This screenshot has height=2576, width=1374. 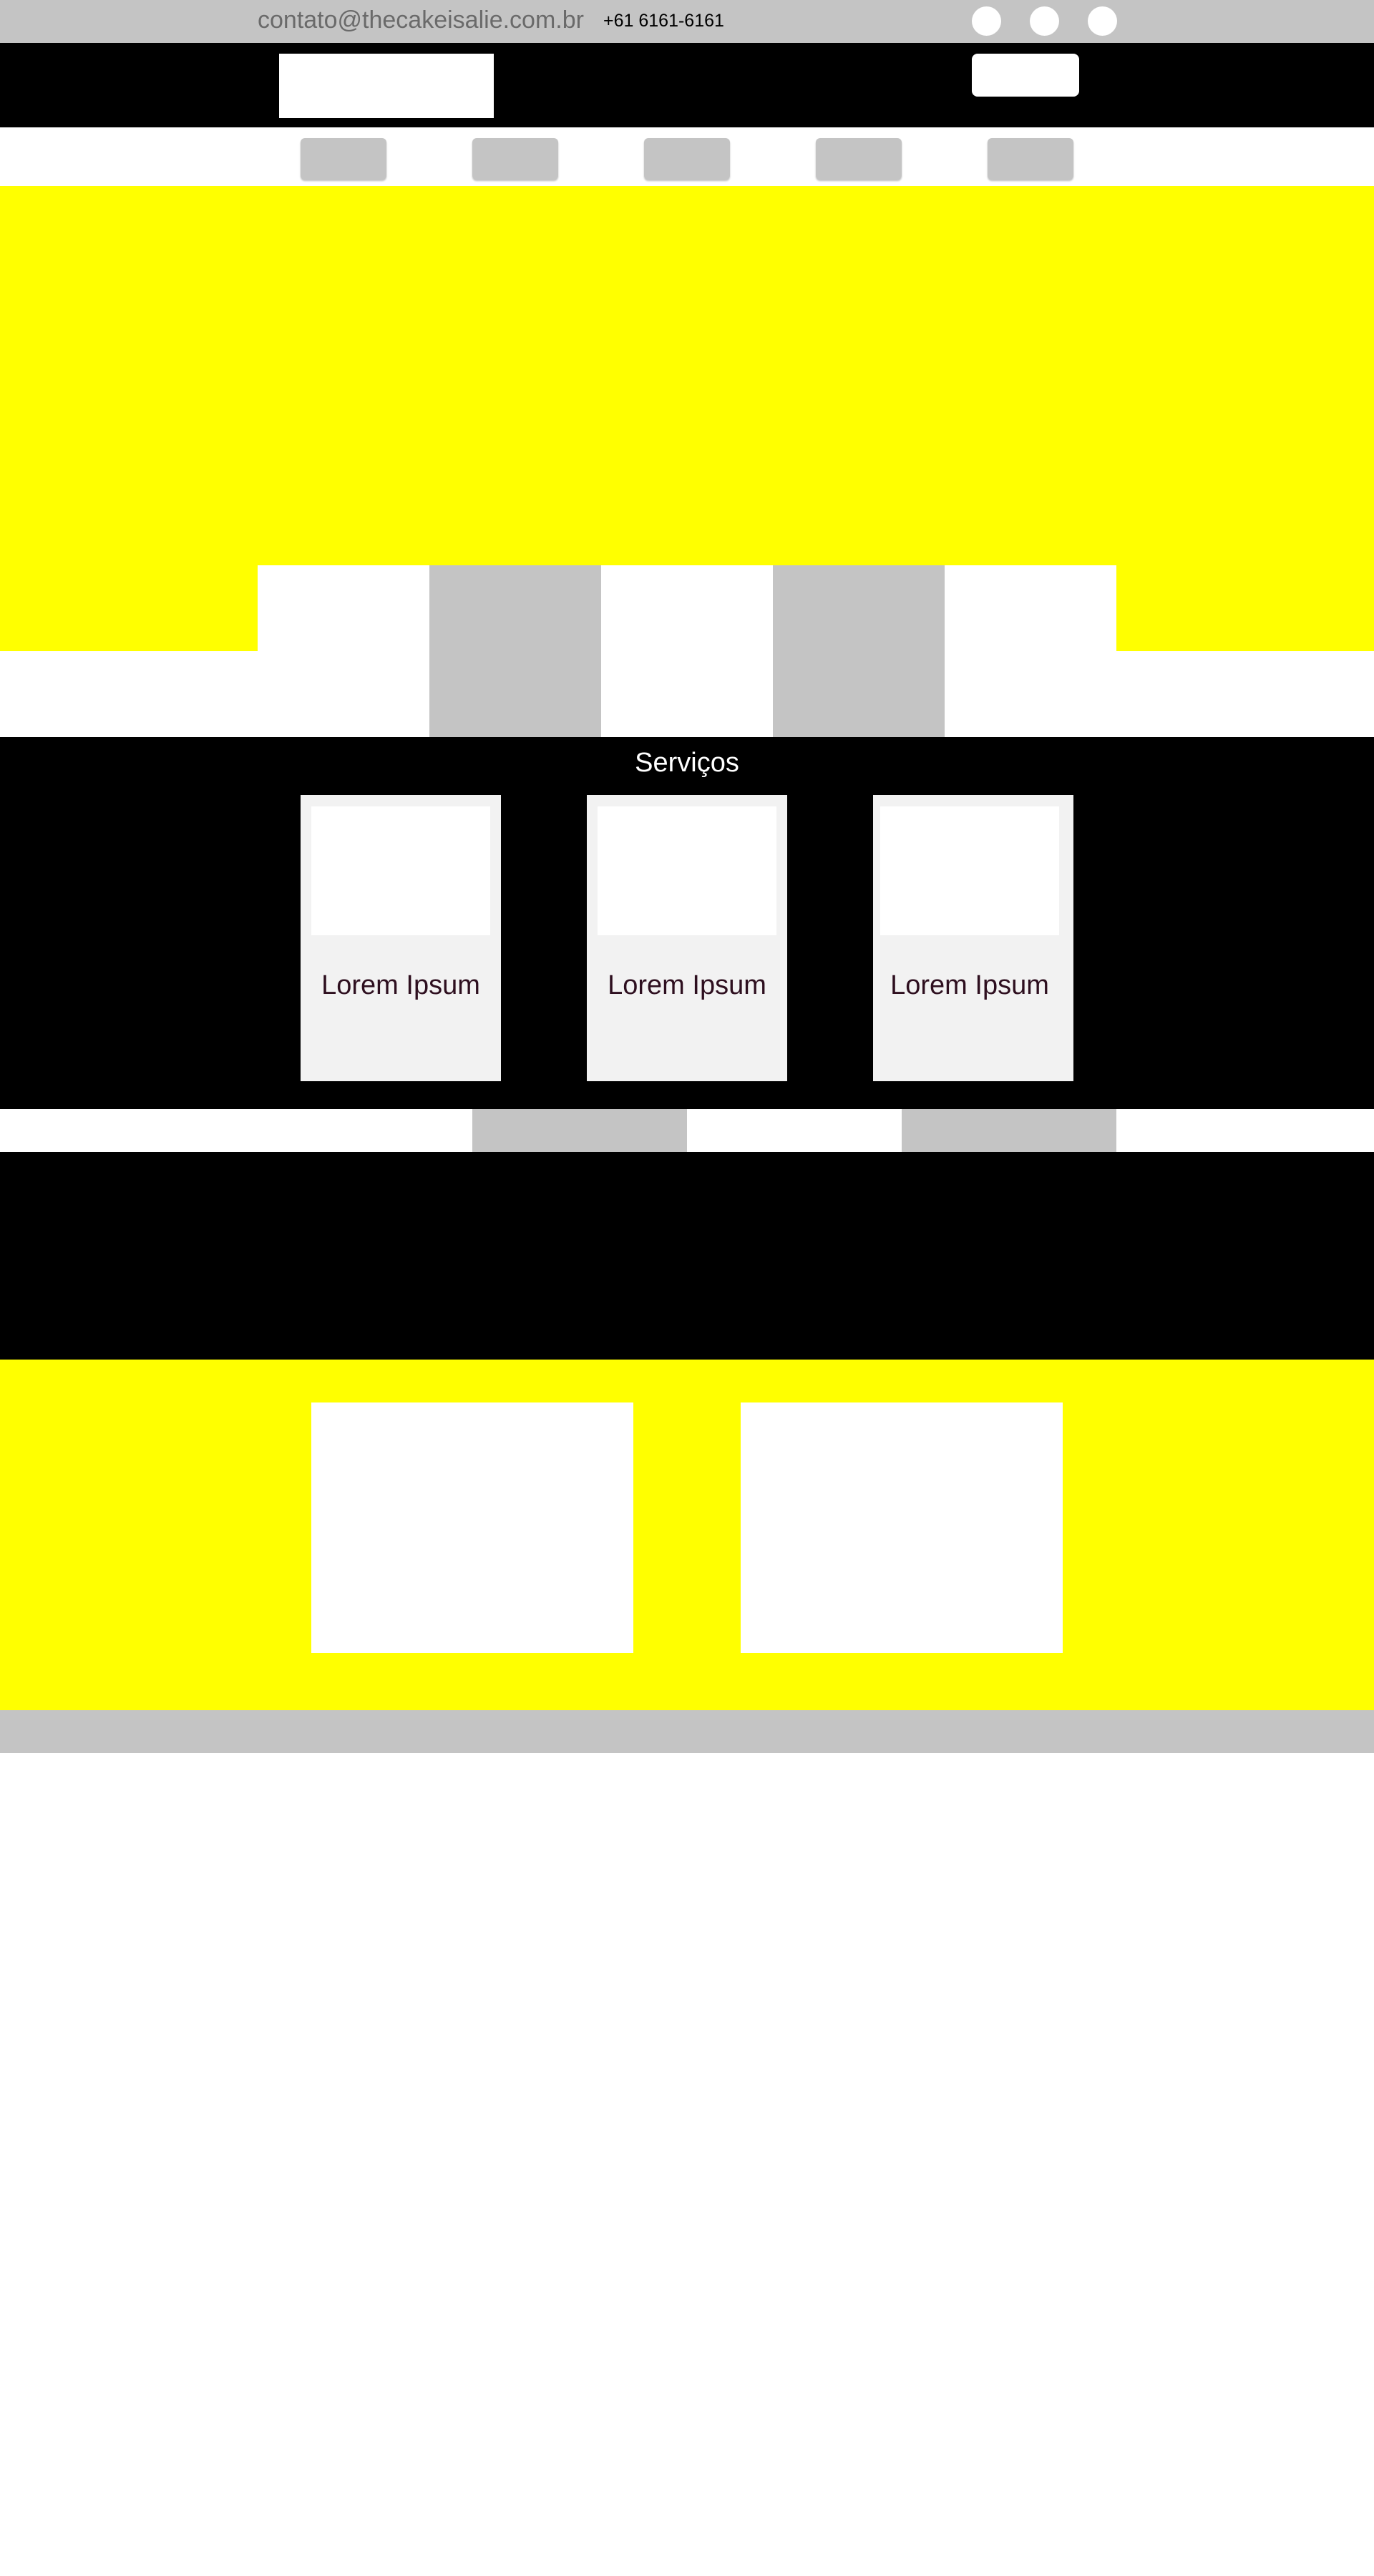 I want to click on dark-banner, so click(x=687, y=1256).